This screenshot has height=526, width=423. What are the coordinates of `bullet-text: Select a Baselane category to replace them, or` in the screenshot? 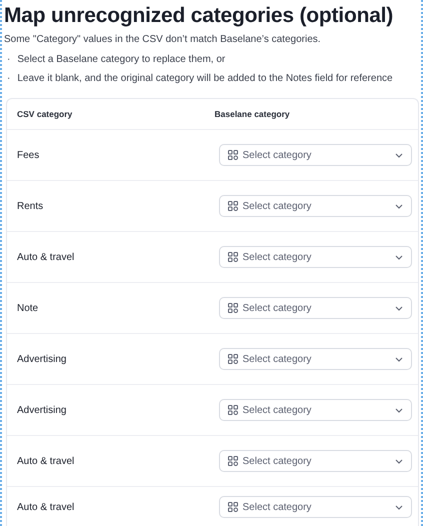 It's located at (121, 60).